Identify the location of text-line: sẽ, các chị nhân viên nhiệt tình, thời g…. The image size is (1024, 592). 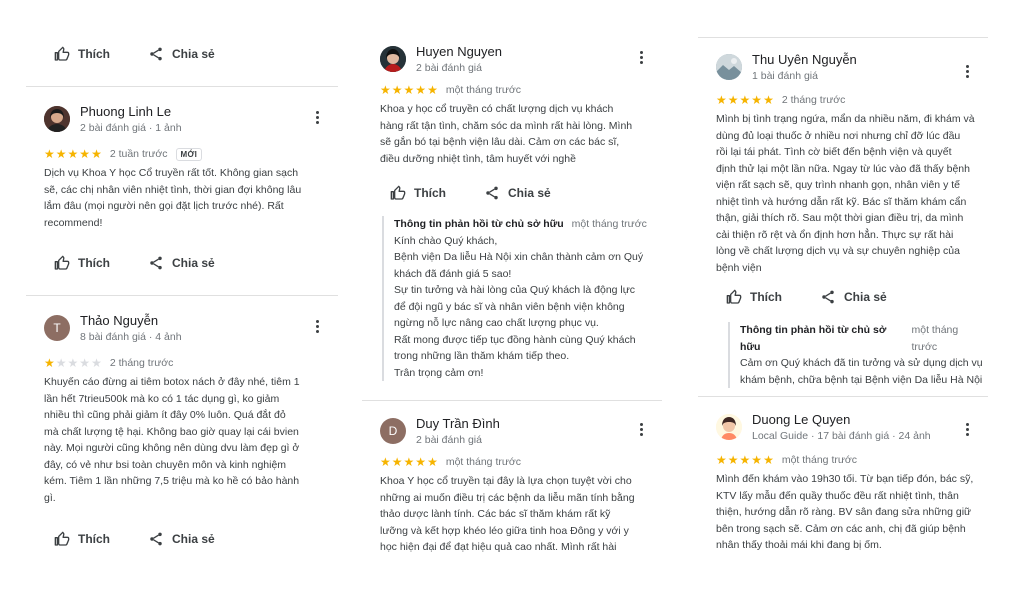
(173, 189).